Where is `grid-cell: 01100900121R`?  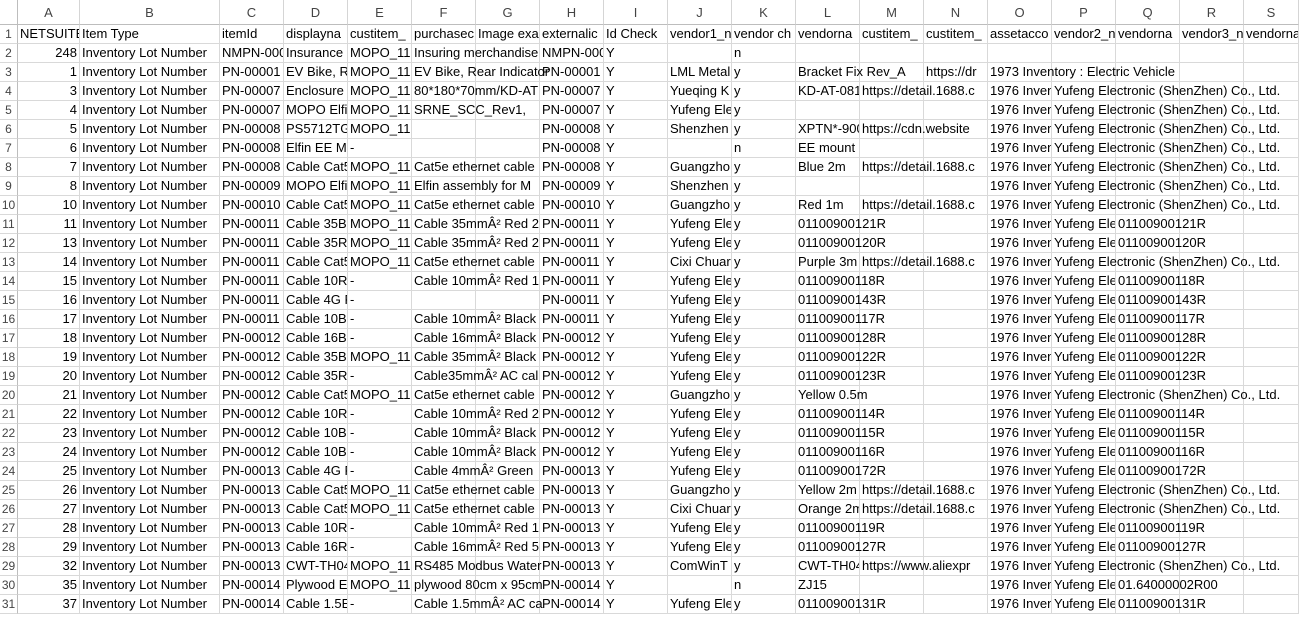
grid-cell: 01100900121R is located at coordinates (1161, 224).